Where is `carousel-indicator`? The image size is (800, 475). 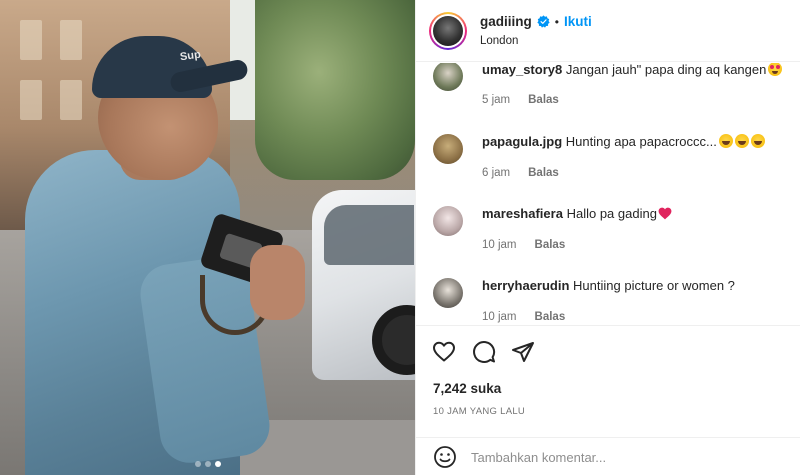
carousel-indicator is located at coordinates (207, 464).